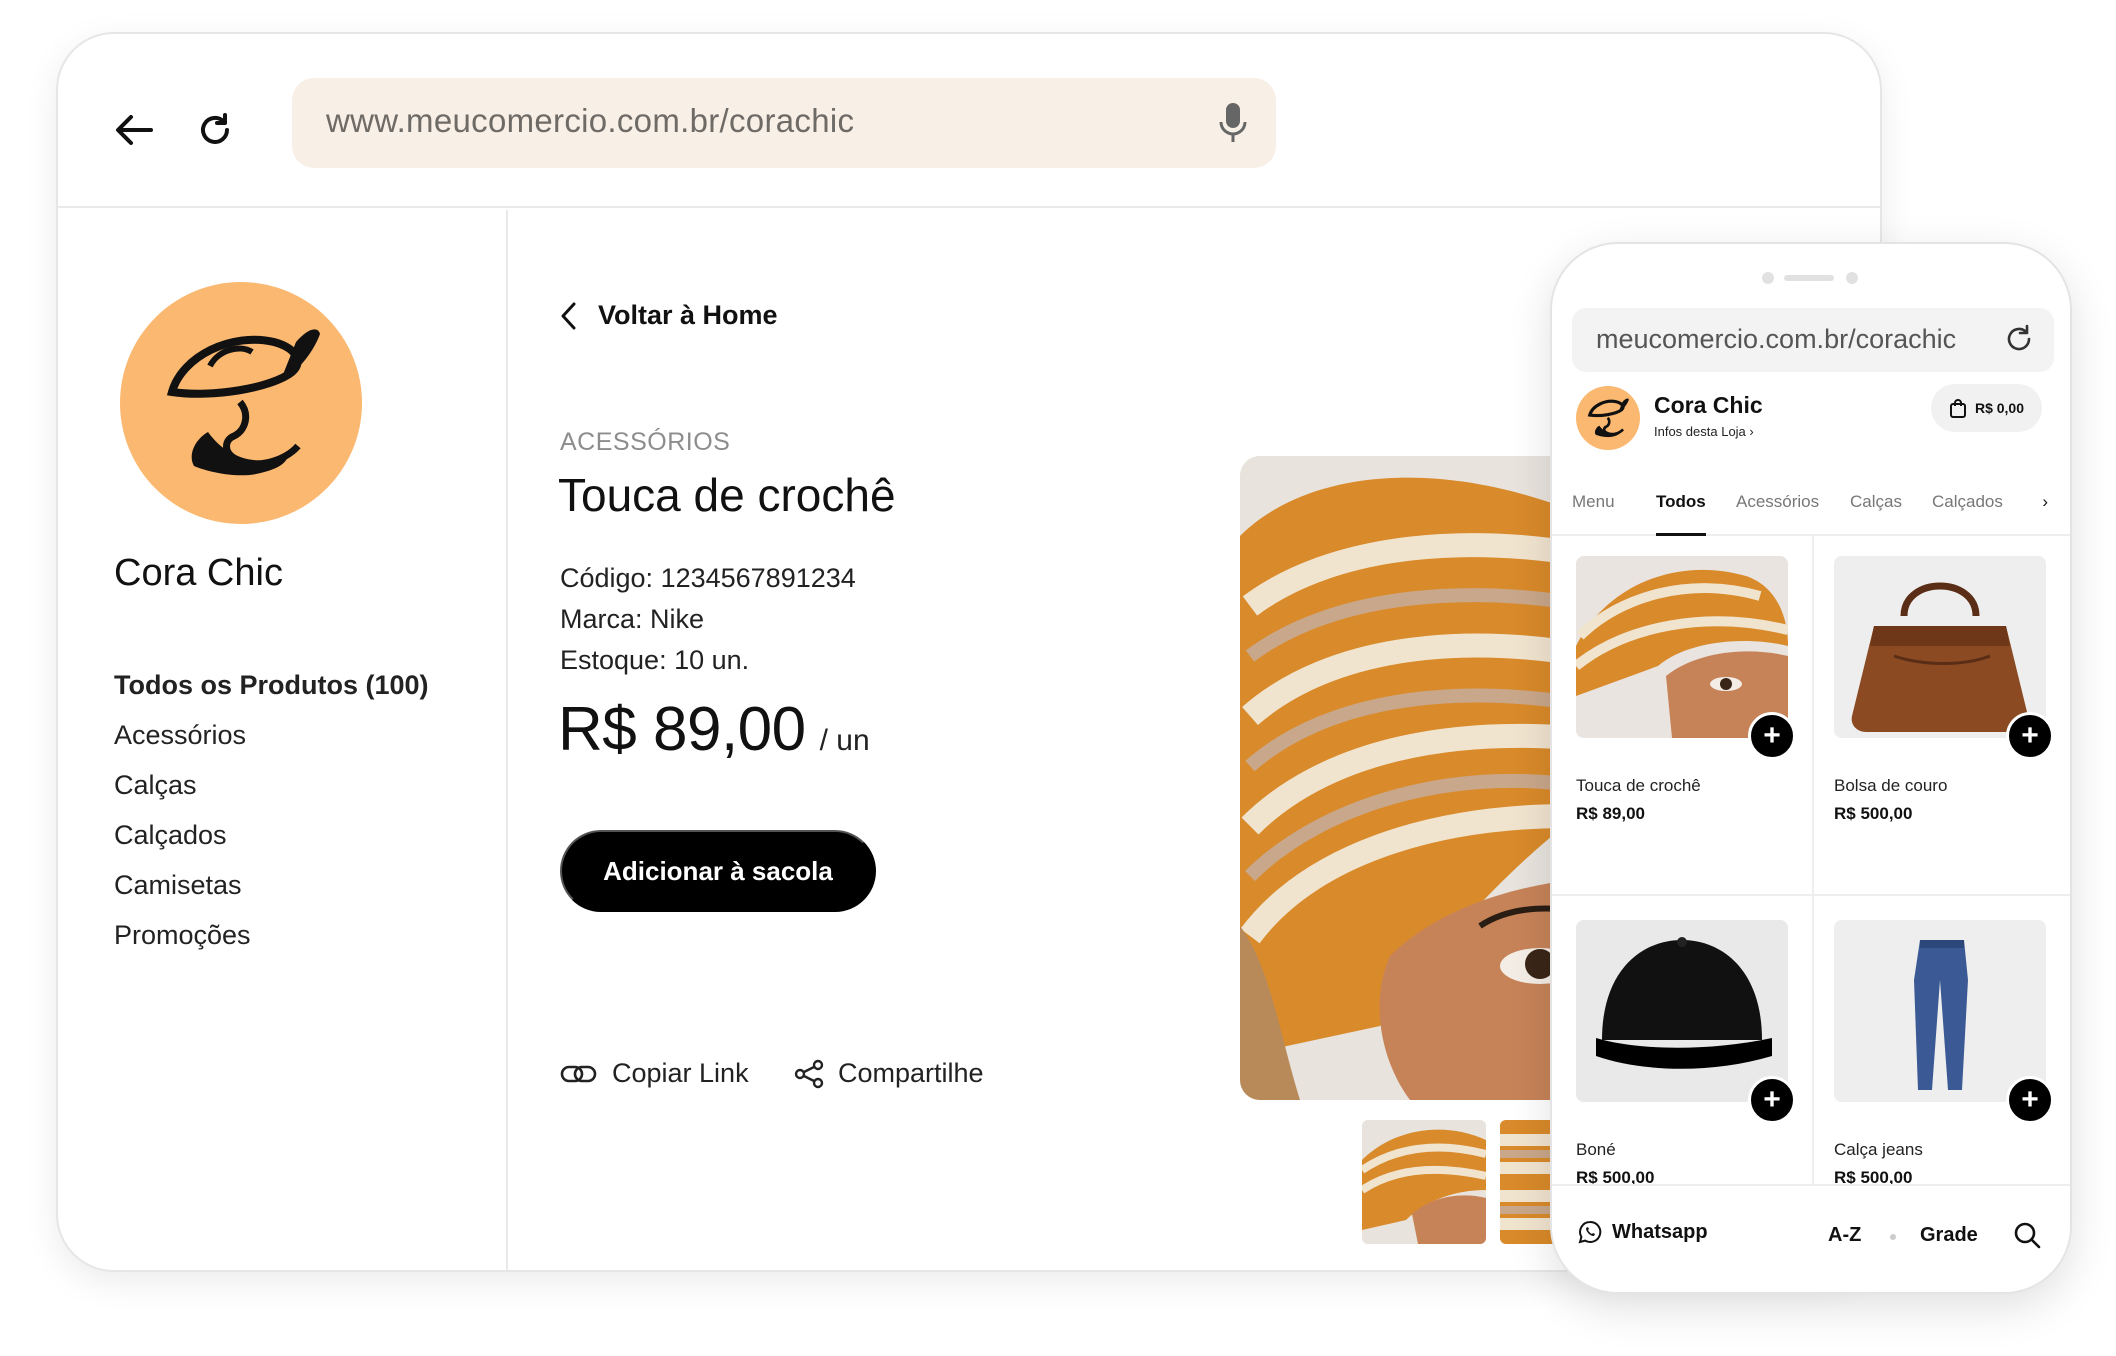  What do you see at coordinates (1876, 514) in the screenshot?
I see `tab-calcas: Calças` at bounding box center [1876, 514].